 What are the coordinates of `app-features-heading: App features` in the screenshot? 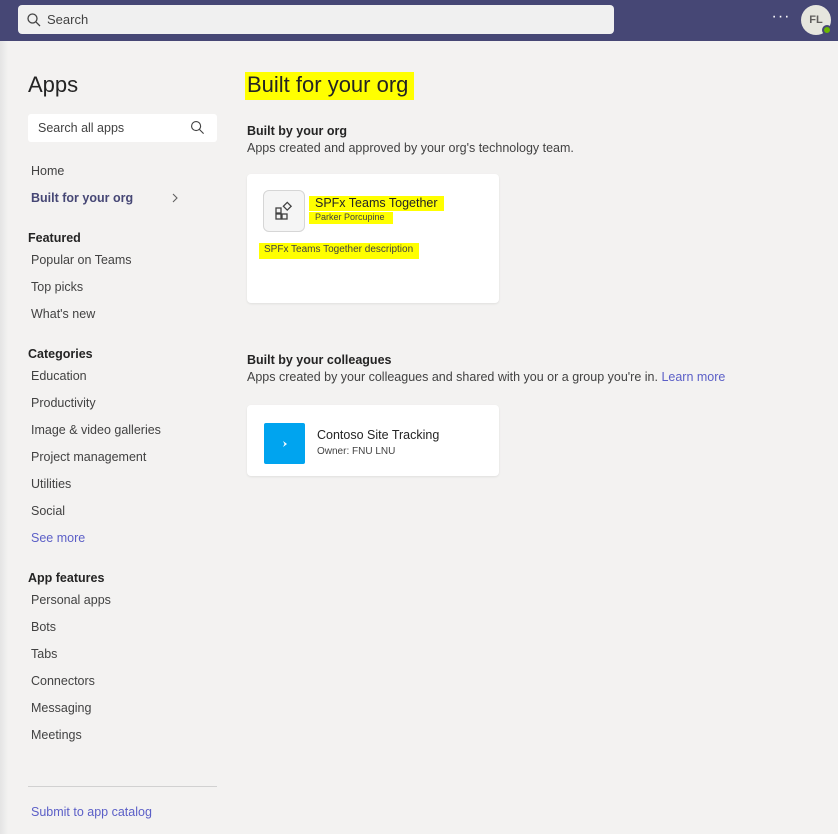 It's located at (66, 578).